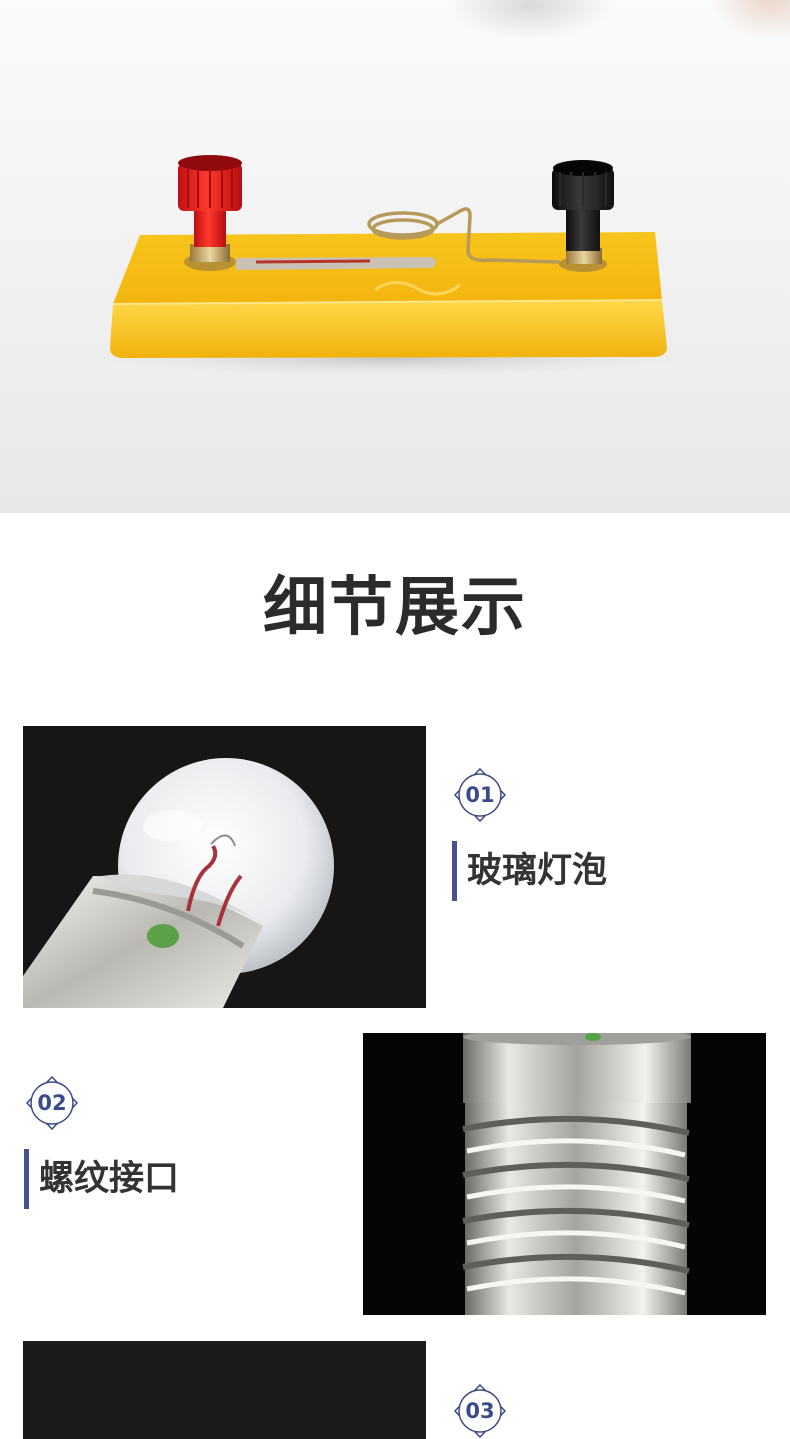 This screenshot has width=790, height=1439. Describe the element at coordinates (101, 1179) in the screenshot. I see `detail-label: 螺纹接口` at that location.